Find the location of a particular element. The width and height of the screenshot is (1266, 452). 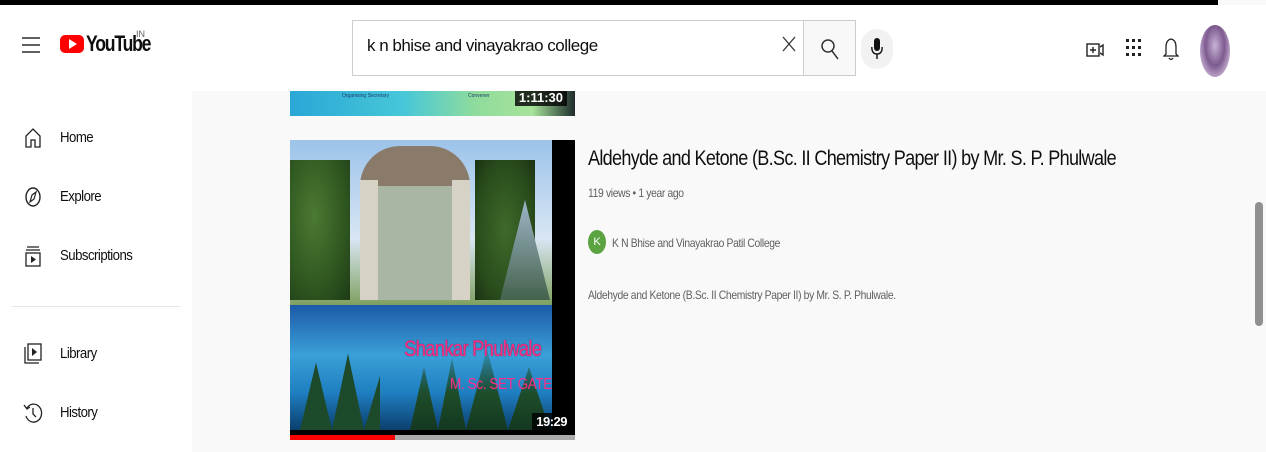

mic-icon is located at coordinates (877, 48).